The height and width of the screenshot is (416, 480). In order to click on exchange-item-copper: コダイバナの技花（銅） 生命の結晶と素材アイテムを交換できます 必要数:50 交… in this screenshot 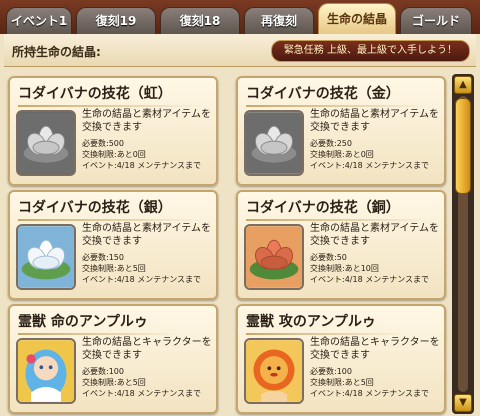, I will do `click(341, 245)`.